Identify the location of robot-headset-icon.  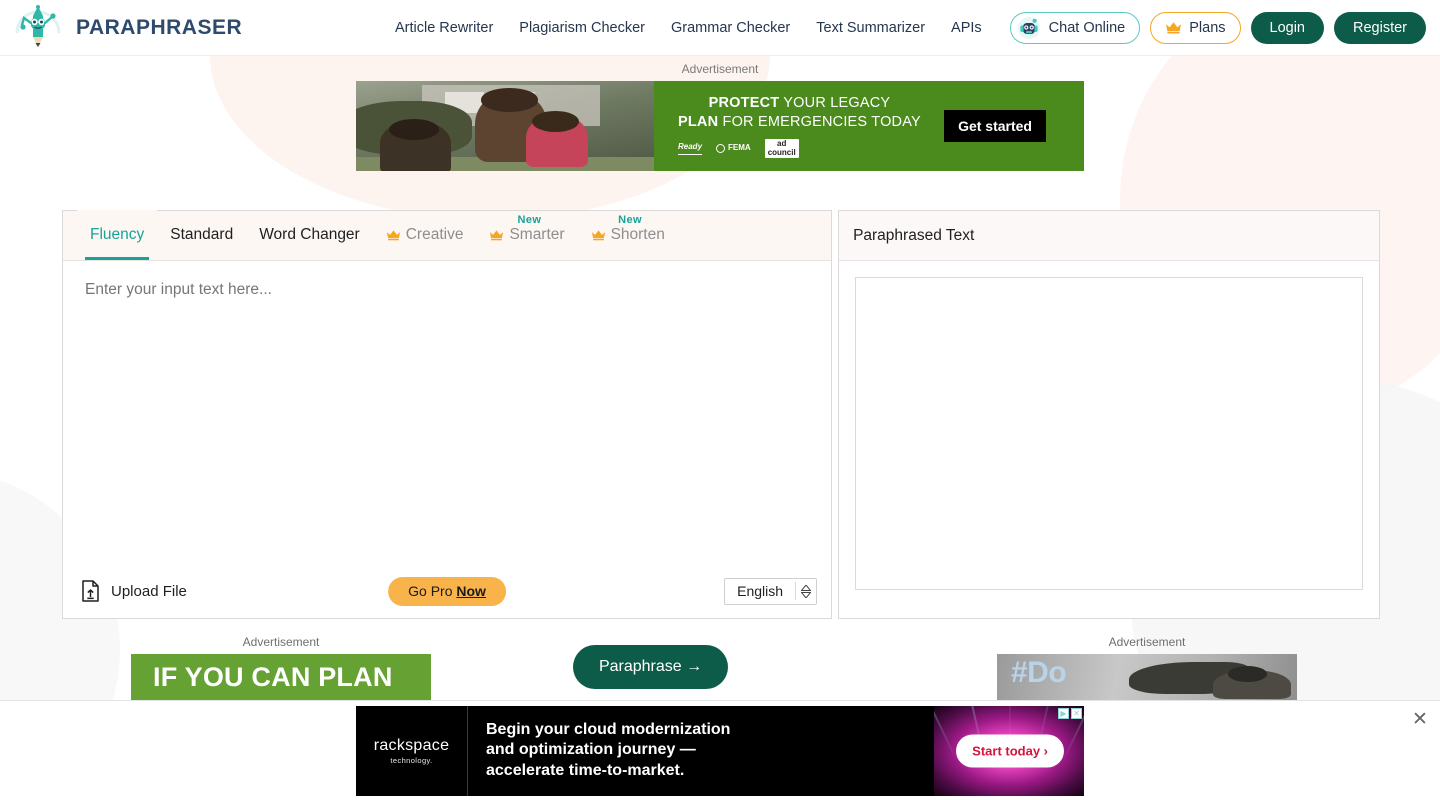
(1028, 27).